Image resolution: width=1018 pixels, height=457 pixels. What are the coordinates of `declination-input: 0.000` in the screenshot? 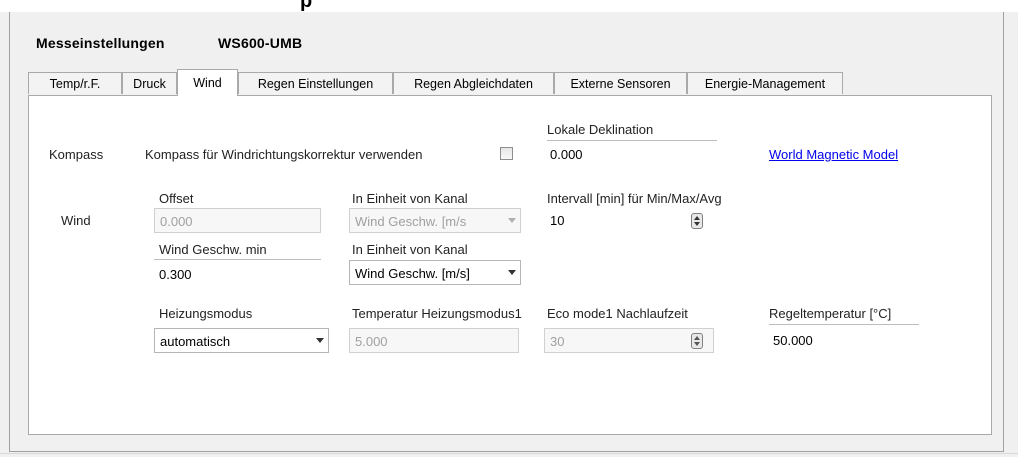 It's located at (566, 154).